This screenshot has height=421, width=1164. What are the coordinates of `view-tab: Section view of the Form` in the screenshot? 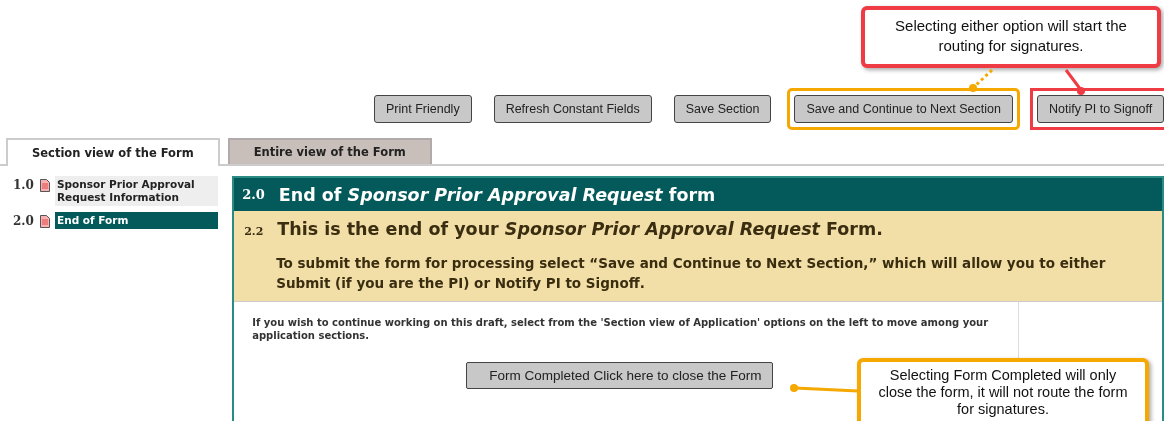 It's located at (113, 152).